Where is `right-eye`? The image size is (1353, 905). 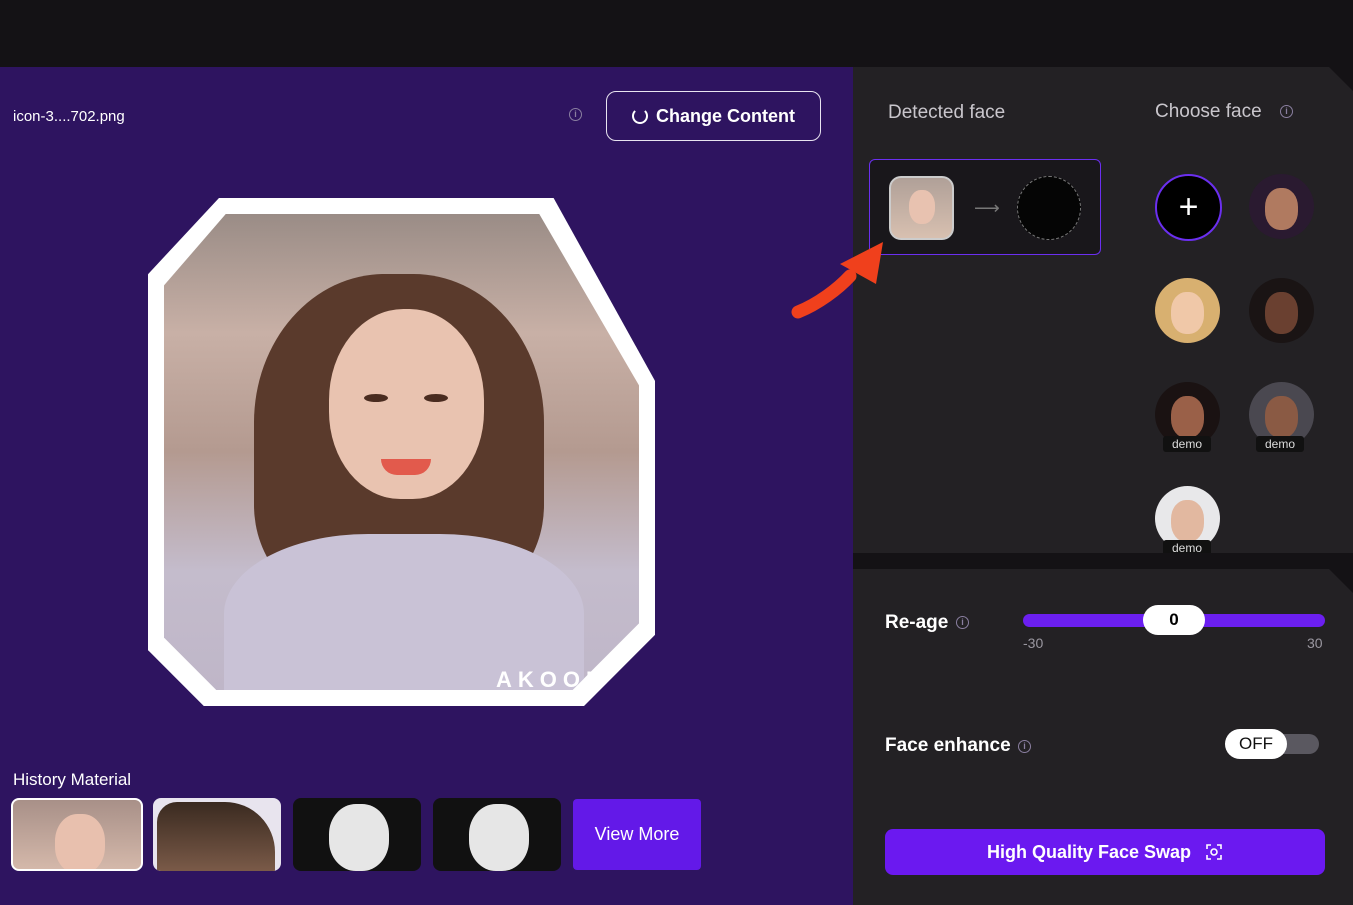
right-eye is located at coordinates (436, 398).